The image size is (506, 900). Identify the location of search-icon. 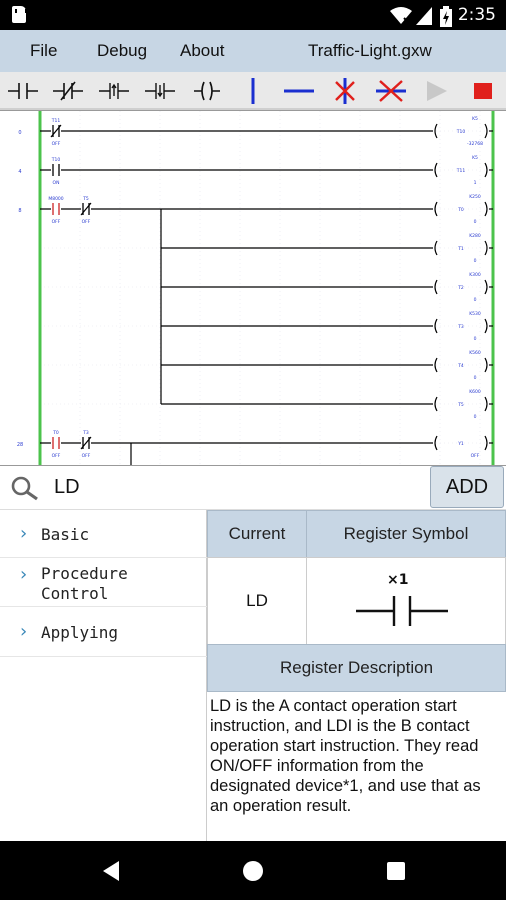
(25, 488).